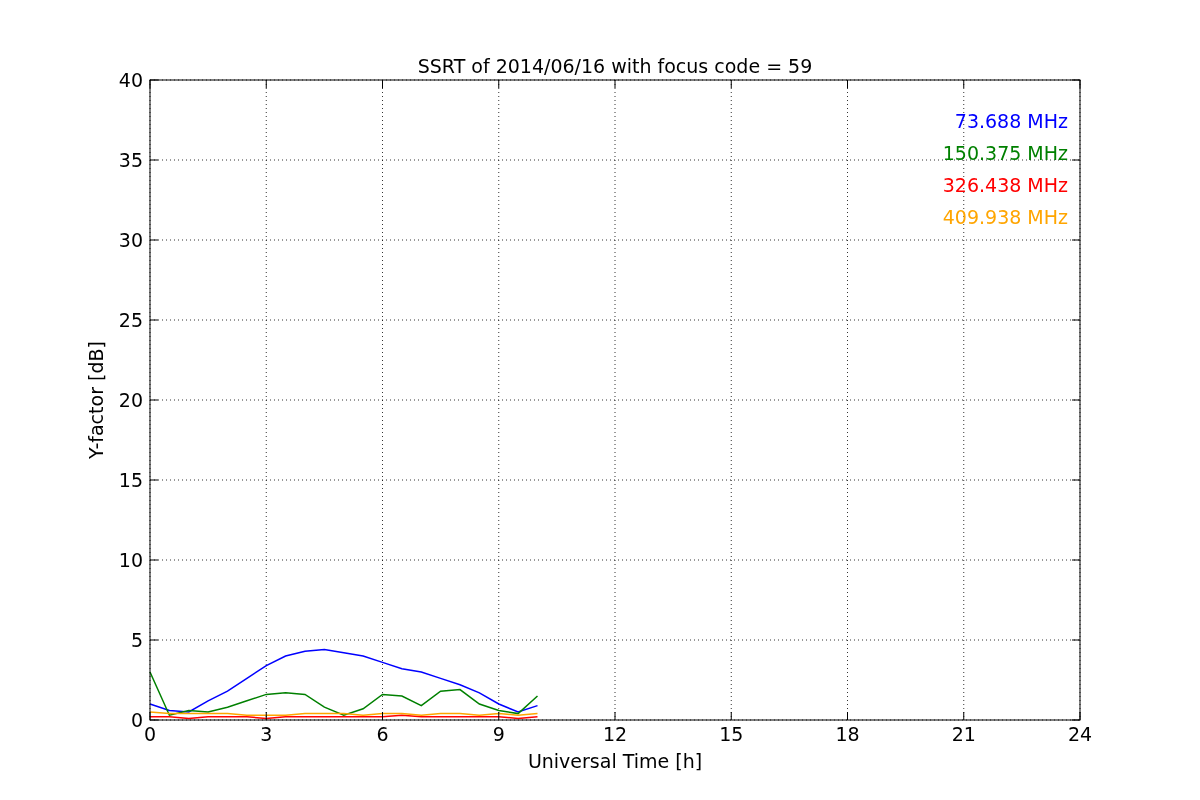 The image size is (1200, 800). What do you see at coordinates (615, 734) in the screenshot?
I see `tick-label: 12` at bounding box center [615, 734].